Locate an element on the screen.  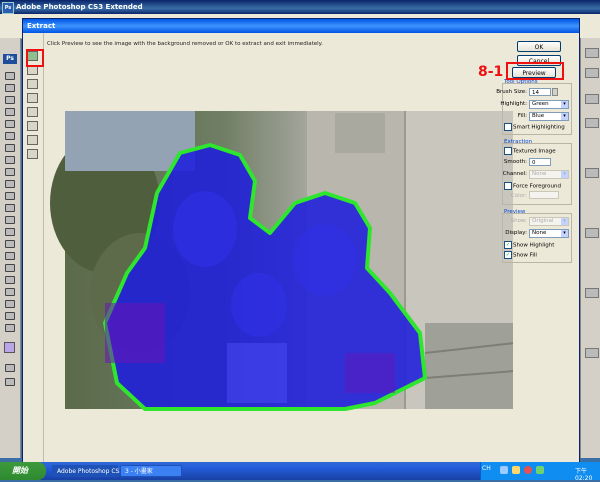
foreground-color-swatch is located at coordinates (9, 347).